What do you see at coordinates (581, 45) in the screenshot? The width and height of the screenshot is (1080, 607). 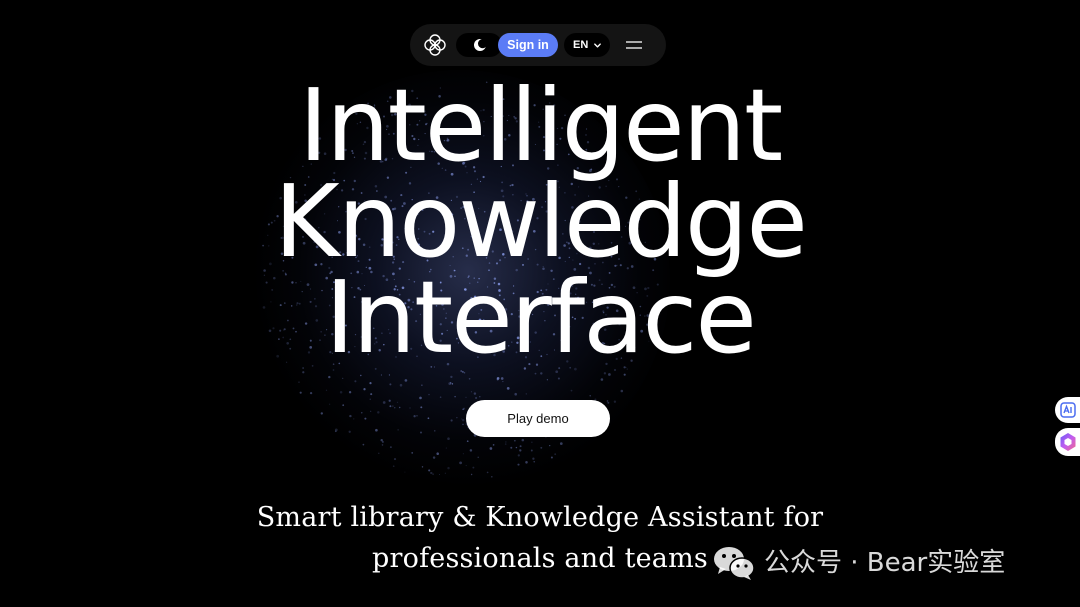 I see `language-label: EN` at bounding box center [581, 45].